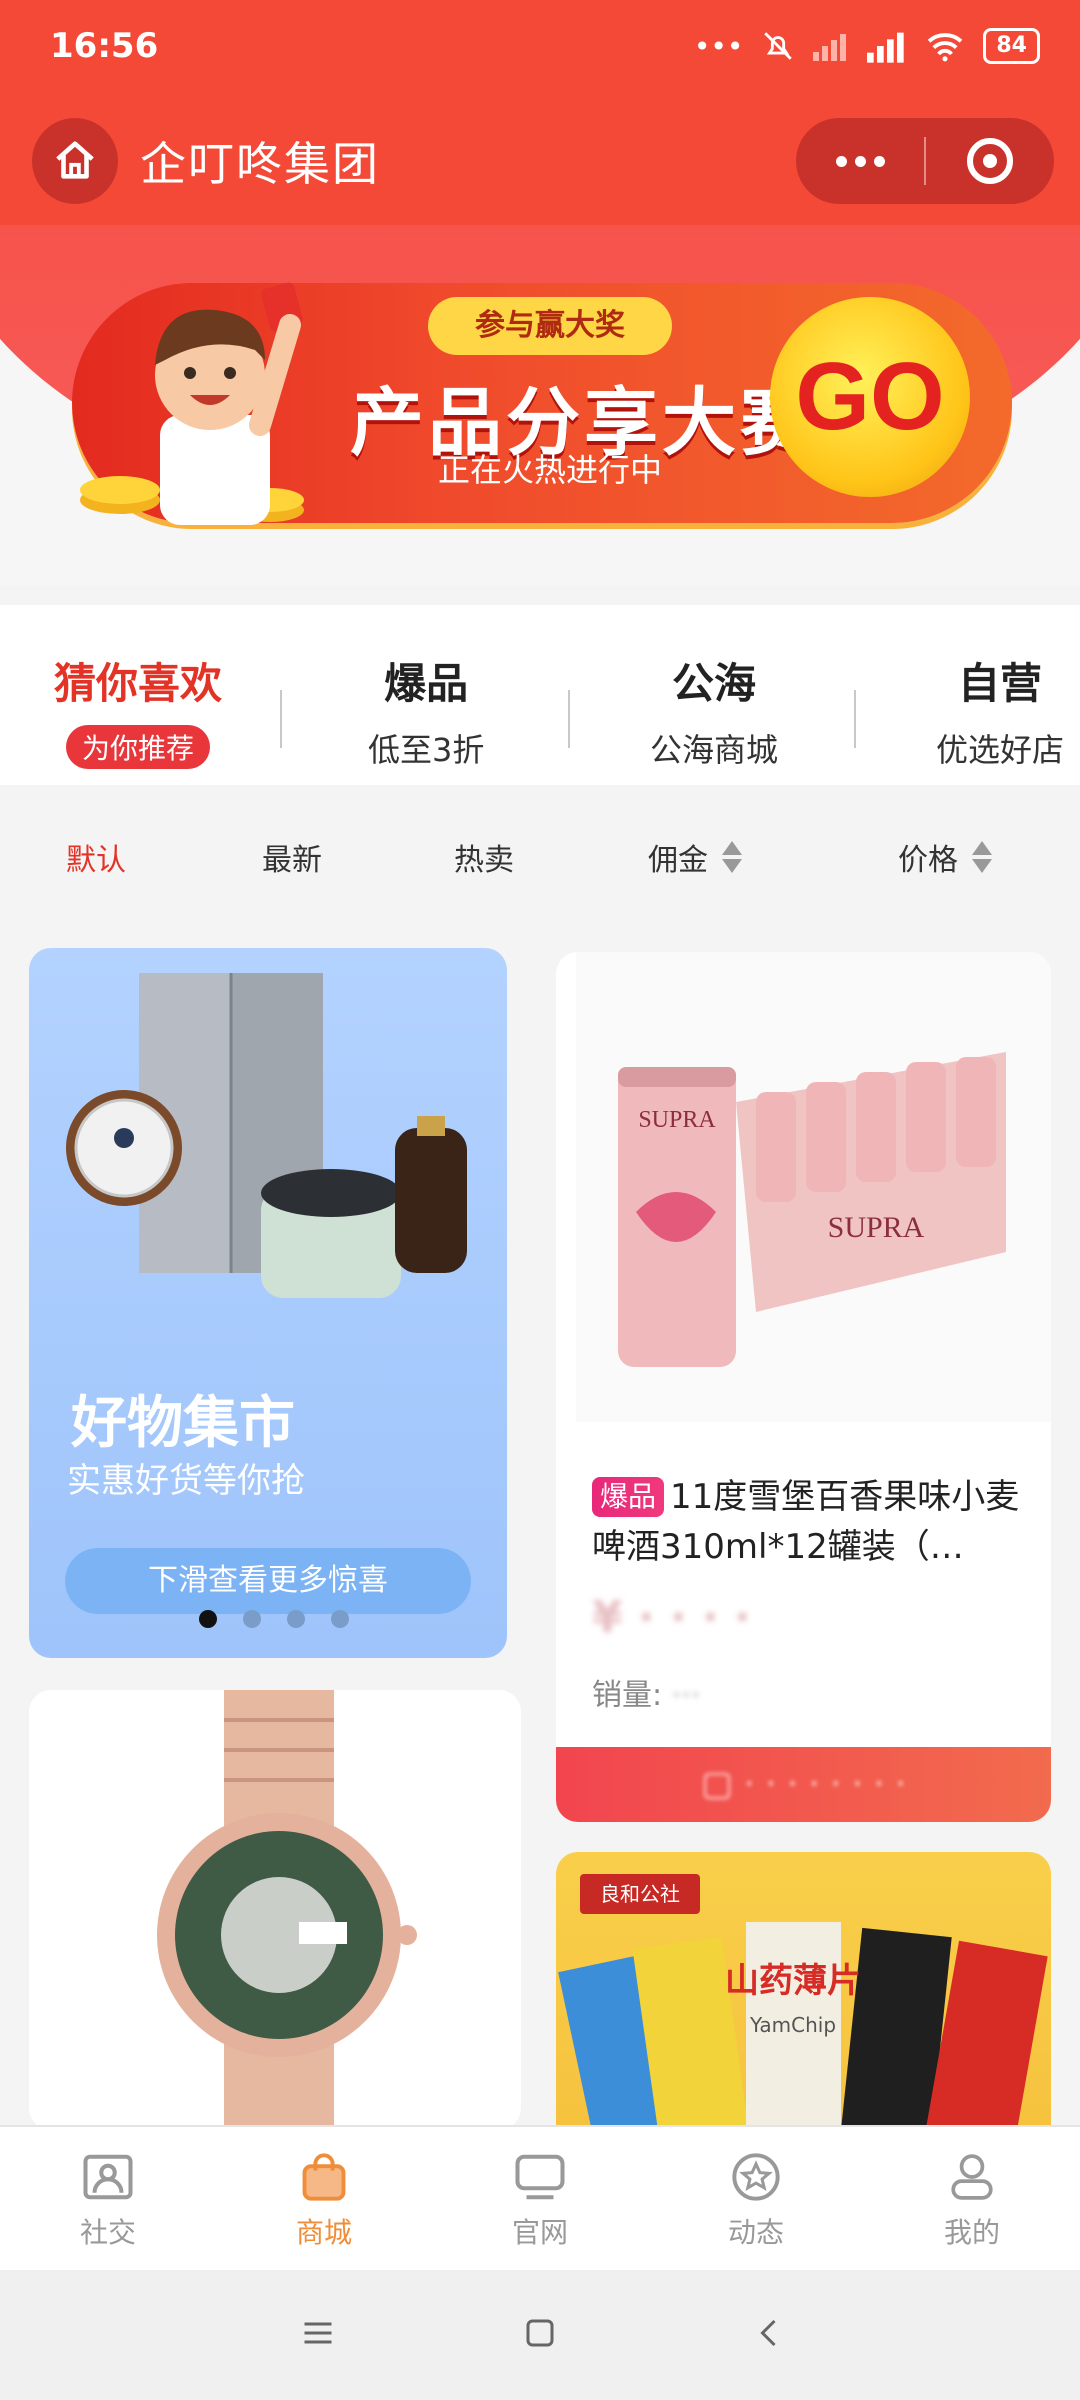 This screenshot has width=1080, height=2400. Describe the element at coordinates (323, 2232) in the screenshot. I see `tab-label: 商城` at that location.